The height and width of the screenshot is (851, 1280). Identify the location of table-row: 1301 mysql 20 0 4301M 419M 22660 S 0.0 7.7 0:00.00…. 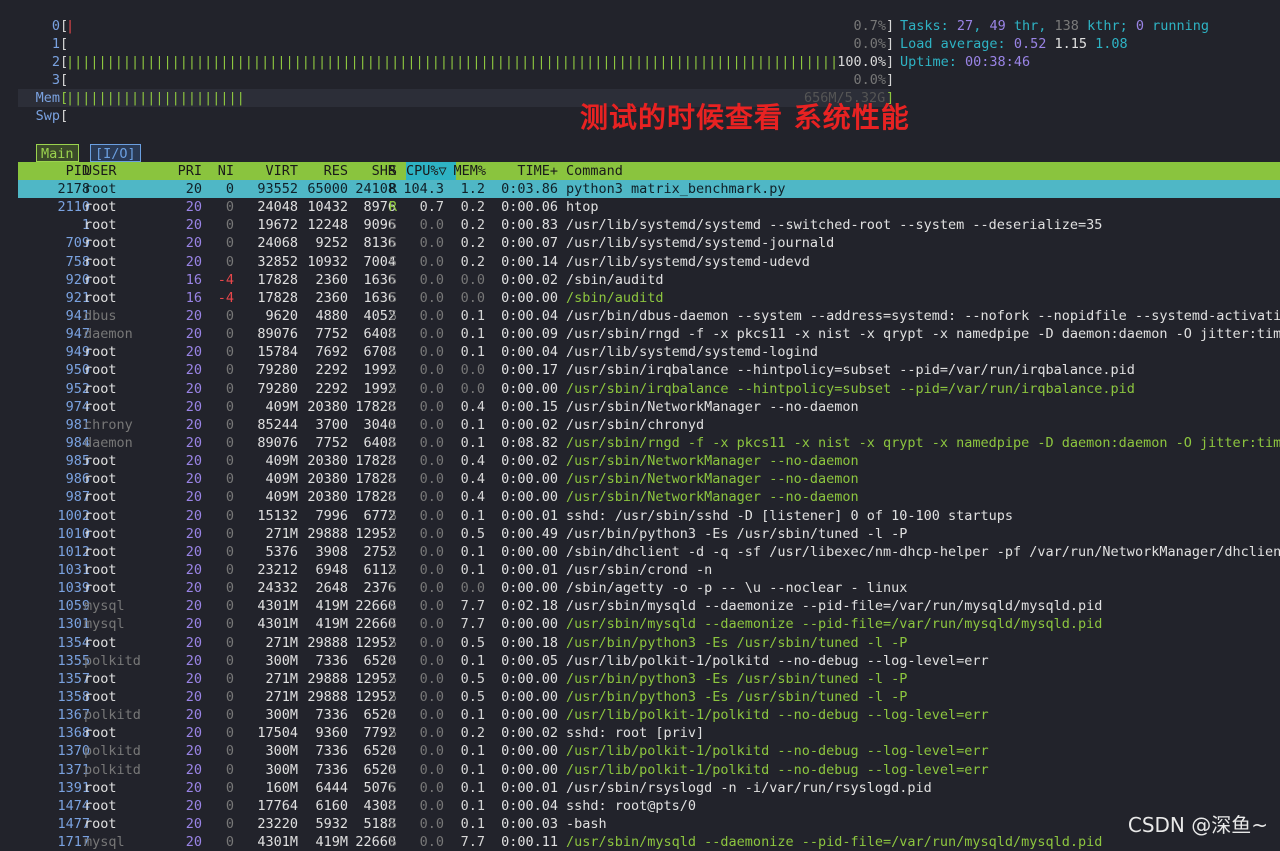
(649, 624).